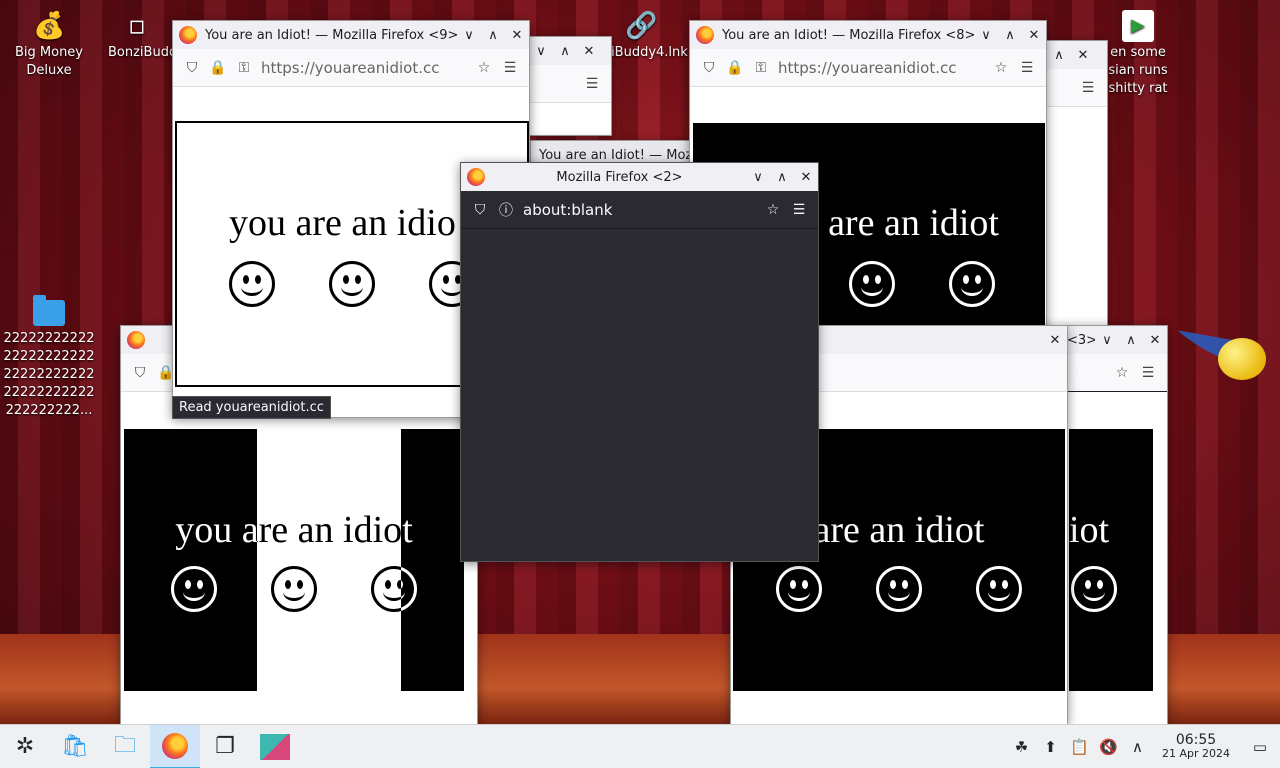 This screenshot has width=1280, height=768. I want to click on firefox-window-3: <3> ∨ ∧ ✕ t.cc ☆ ☰ iot, so click(1117, 525).